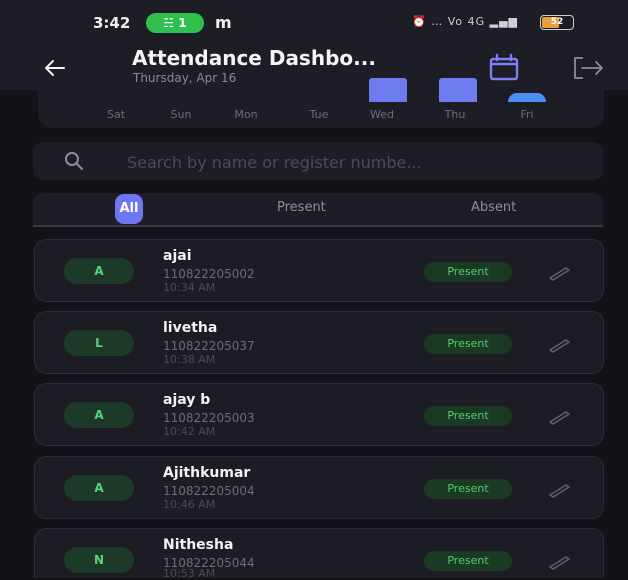  What do you see at coordinates (362, 162) in the screenshot?
I see `search-input` at bounding box center [362, 162].